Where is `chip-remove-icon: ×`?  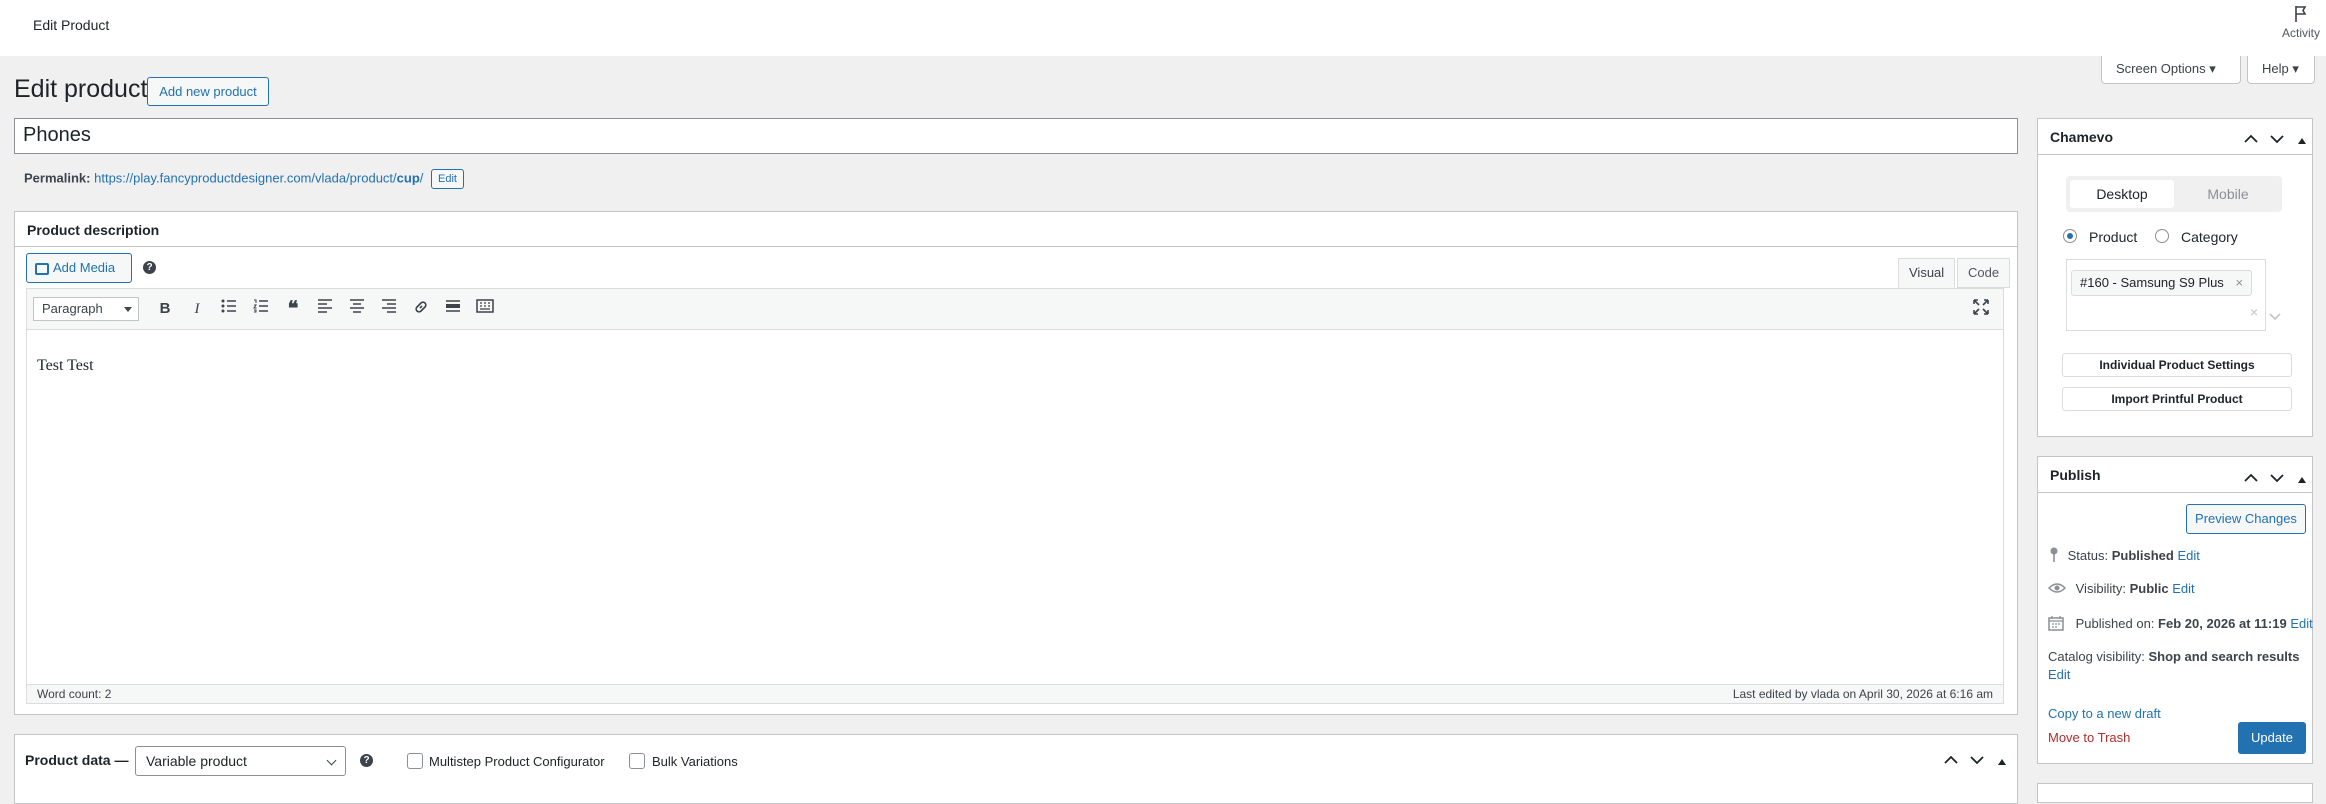
chip-remove-icon: × is located at coordinates (2239, 282).